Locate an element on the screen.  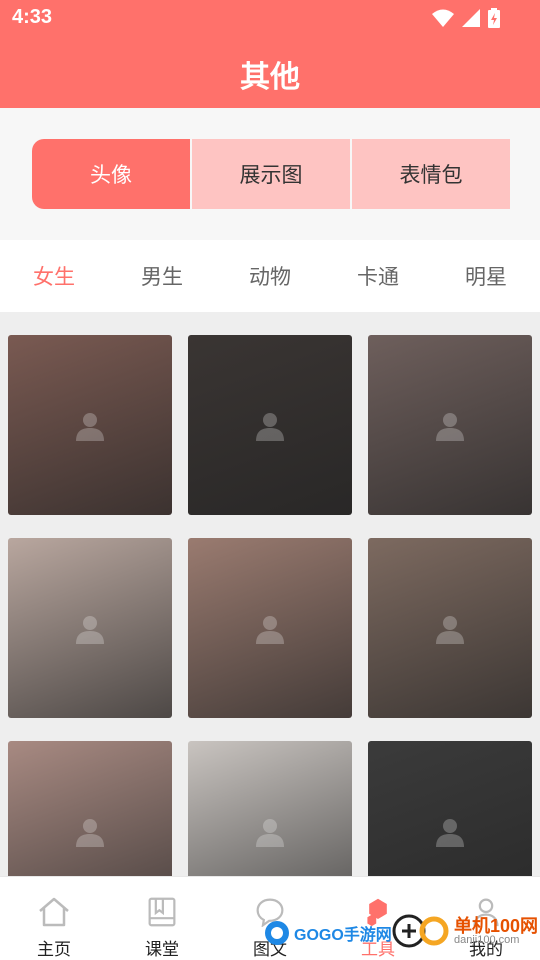
avatar-girl-pigtails is located at coordinates (90, 425).